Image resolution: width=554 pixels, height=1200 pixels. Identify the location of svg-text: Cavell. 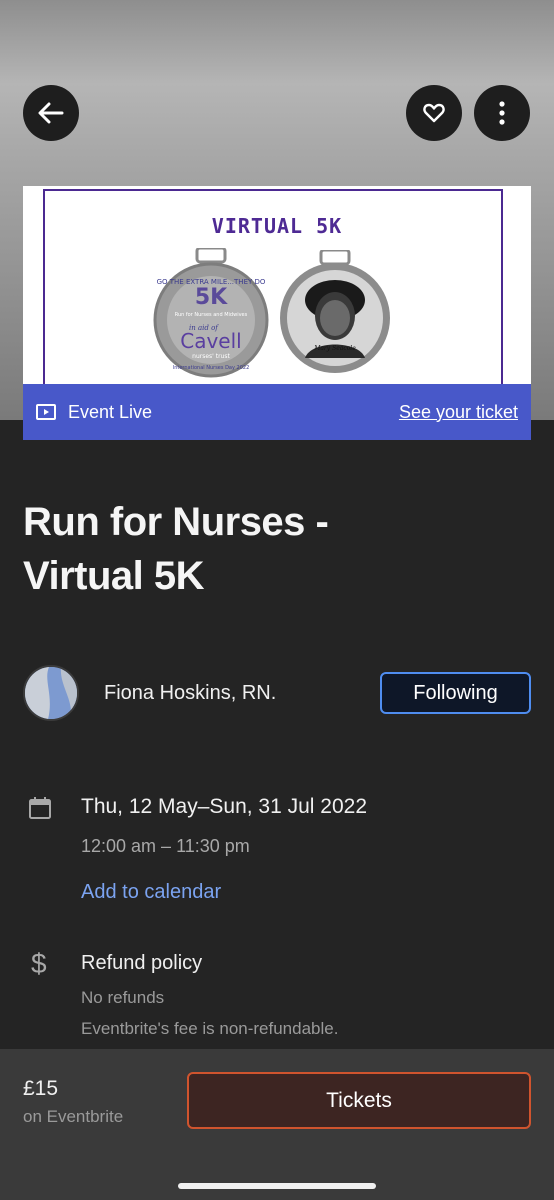
(210, 341).